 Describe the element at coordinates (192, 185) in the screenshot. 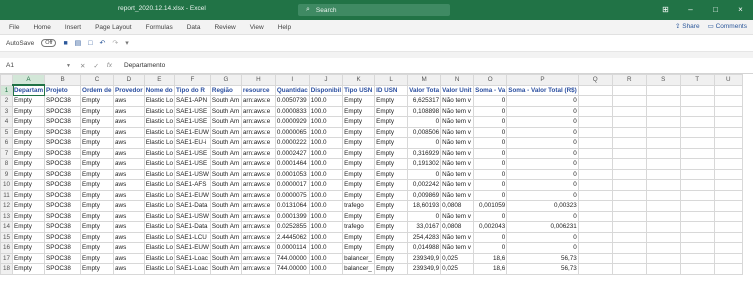

I see `cell: SAE1-AFS` at that location.